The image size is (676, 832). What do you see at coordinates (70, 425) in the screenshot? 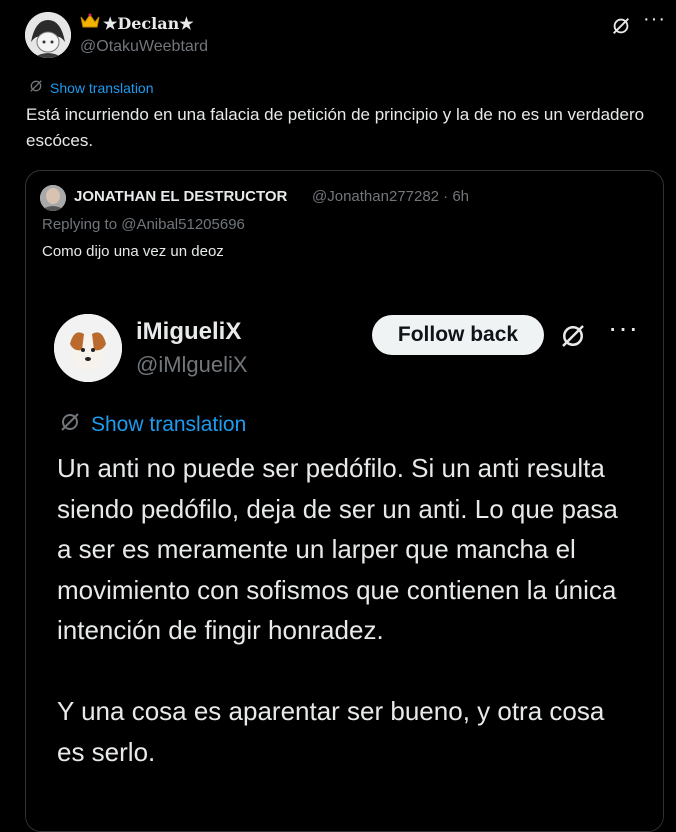
I see `screenshot-translate-icon` at bounding box center [70, 425].